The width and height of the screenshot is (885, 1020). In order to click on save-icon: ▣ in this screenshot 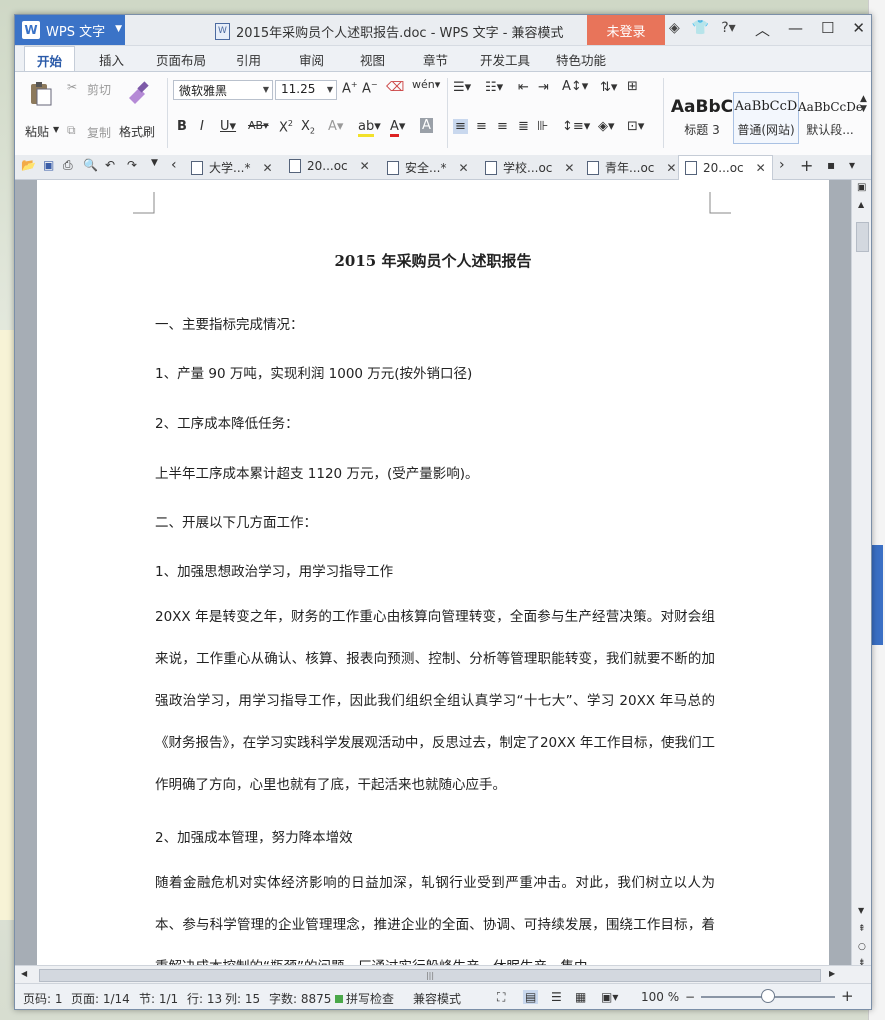, I will do `click(48, 165)`.